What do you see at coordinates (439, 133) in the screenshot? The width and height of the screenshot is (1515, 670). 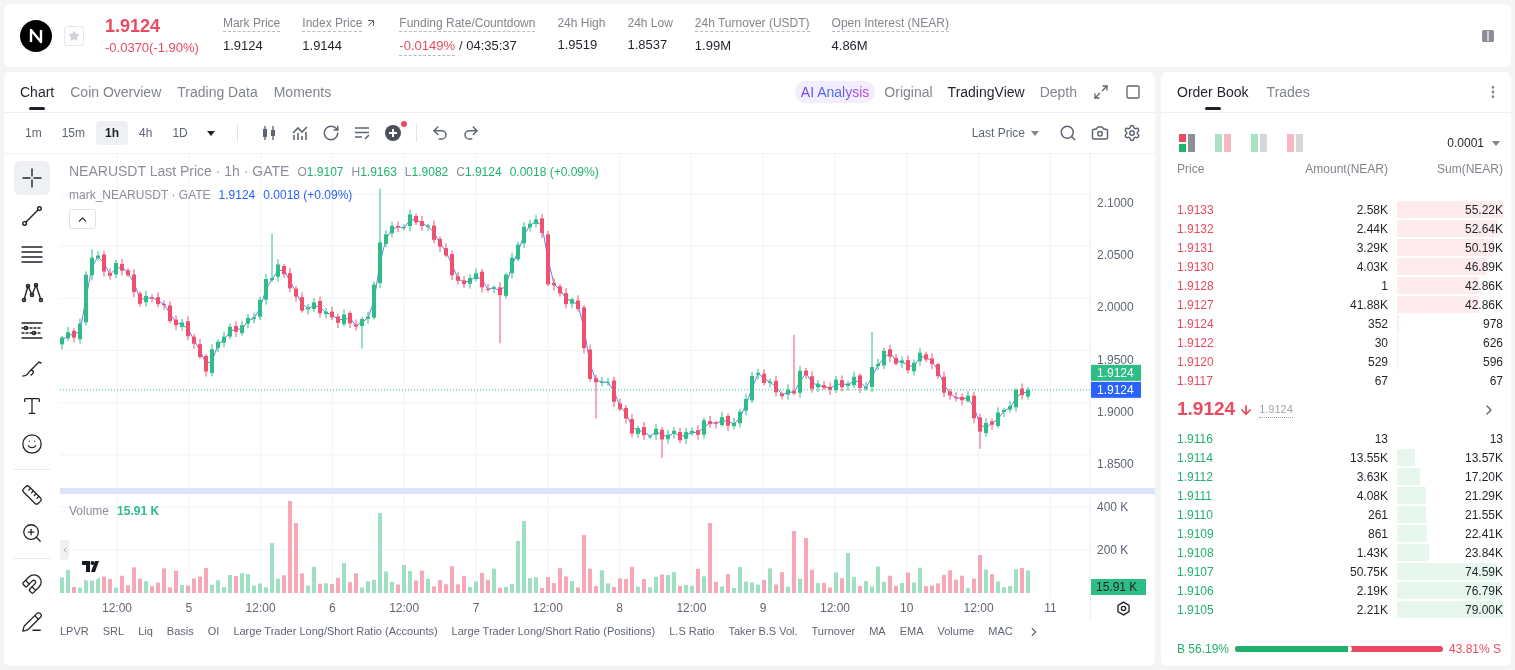 I see `undo-icon` at bounding box center [439, 133].